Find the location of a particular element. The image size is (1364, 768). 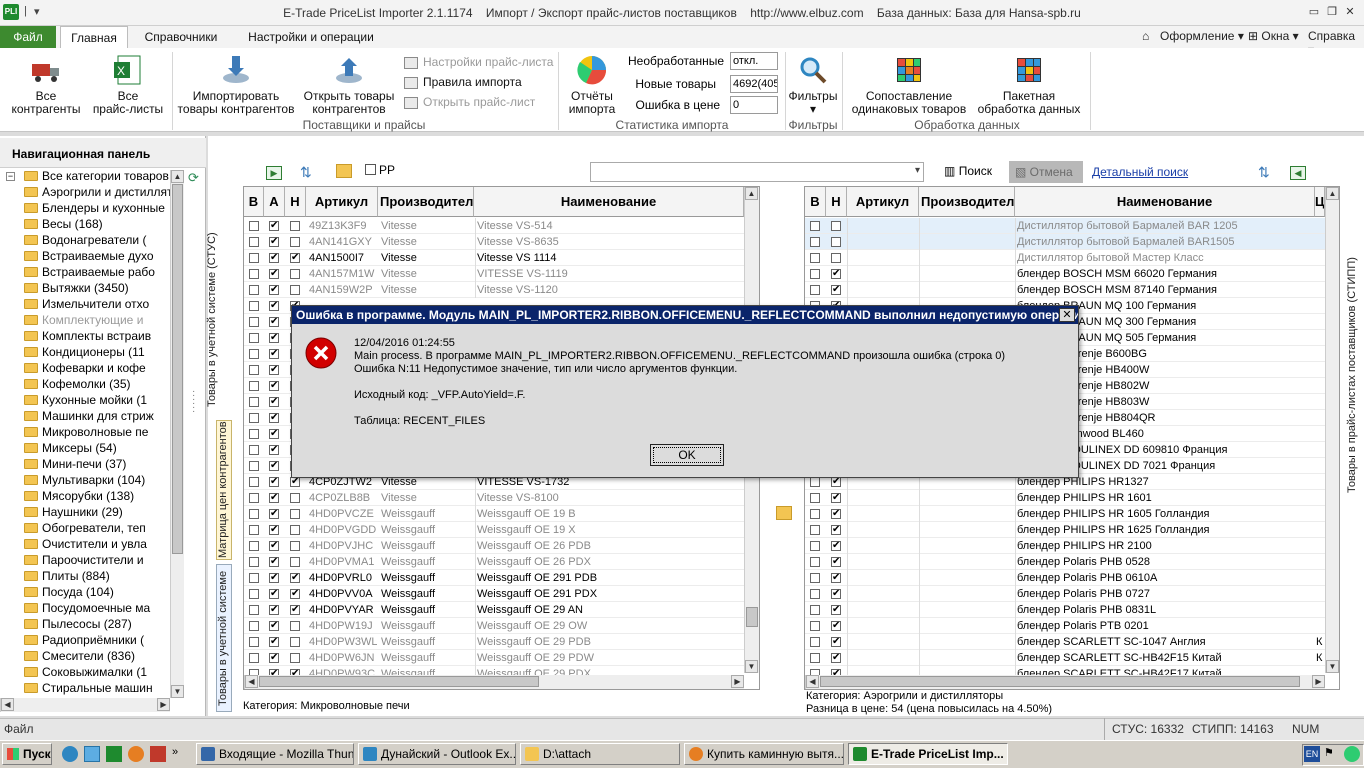

menu-appearance: Оформление ▾ is located at coordinates (1202, 36).